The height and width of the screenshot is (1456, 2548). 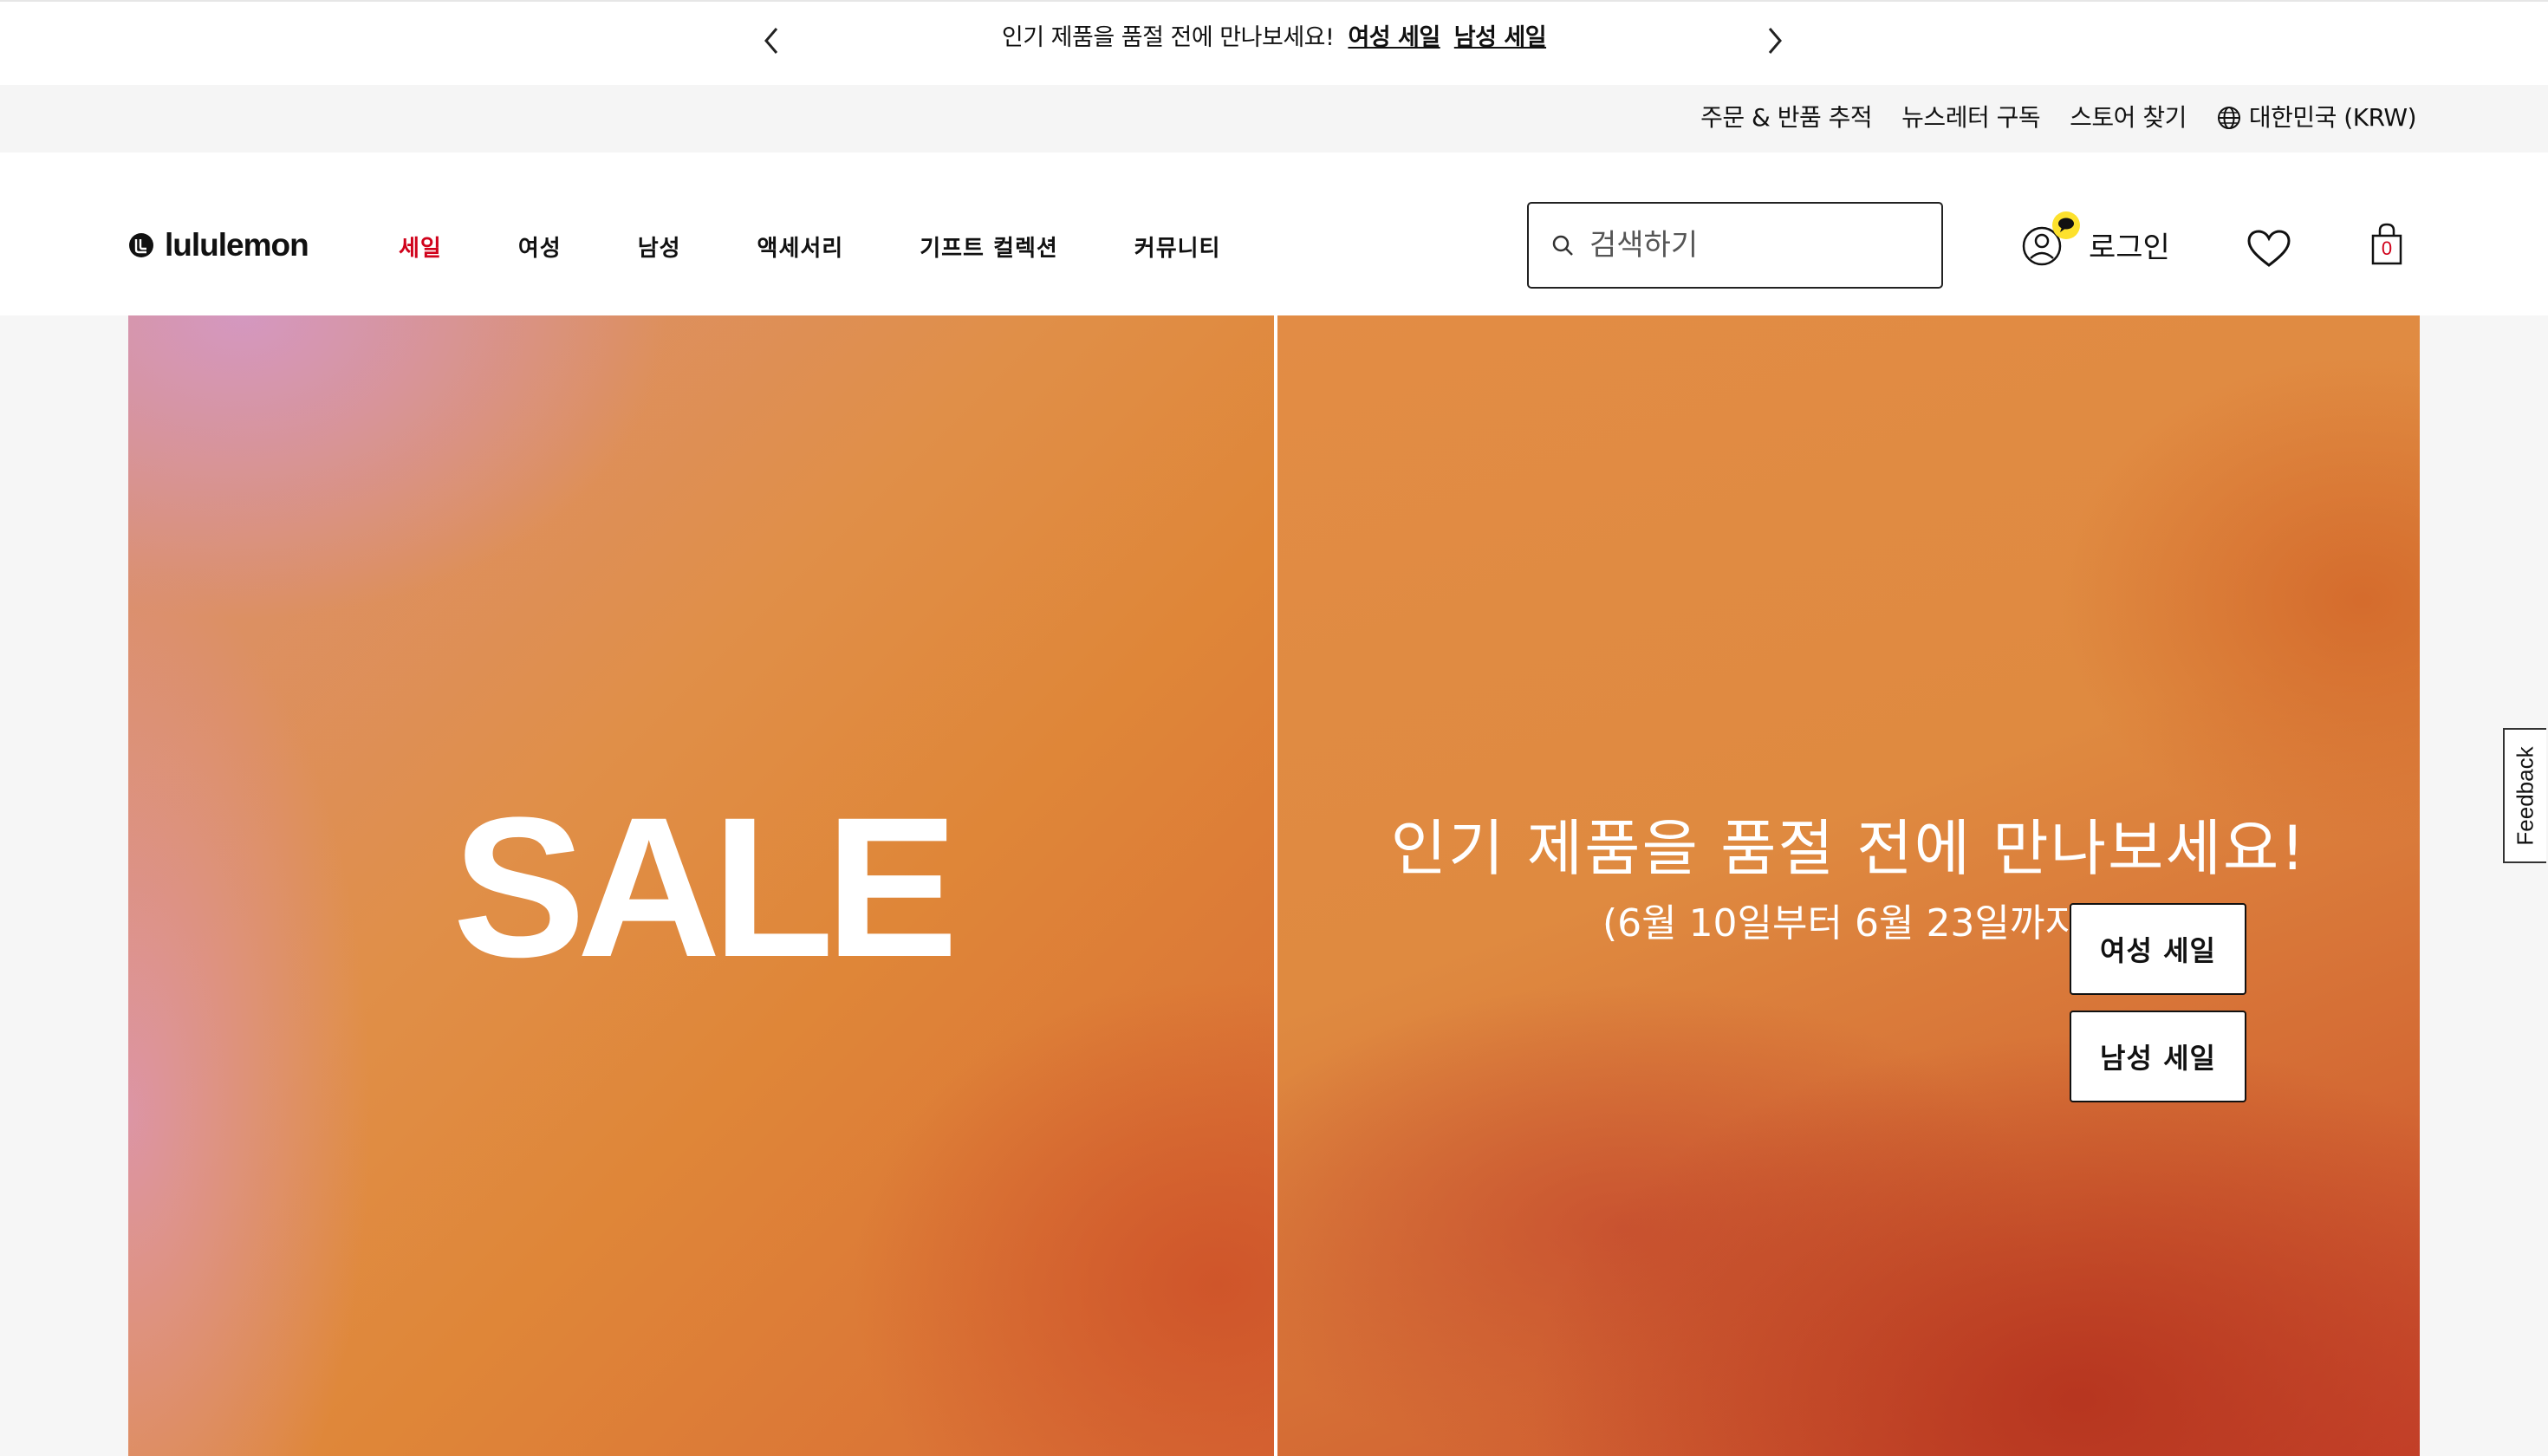 What do you see at coordinates (1970, 118) in the screenshot?
I see `newsletter-link: 뉴스레터 구독` at bounding box center [1970, 118].